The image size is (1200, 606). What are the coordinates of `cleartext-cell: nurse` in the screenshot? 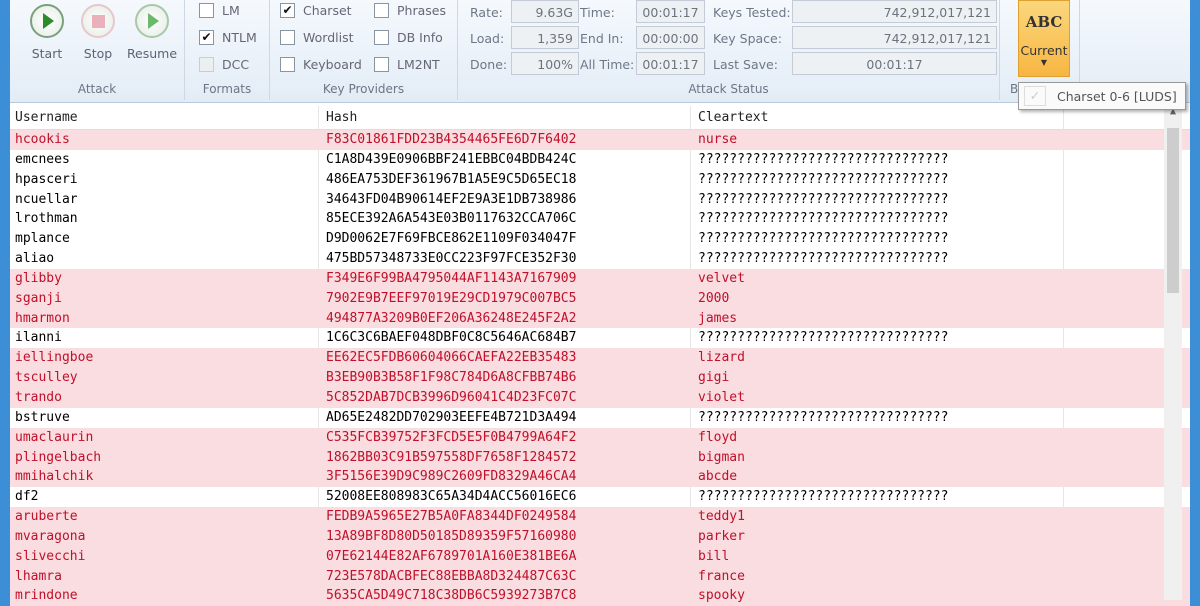 It's located at (718, 139).